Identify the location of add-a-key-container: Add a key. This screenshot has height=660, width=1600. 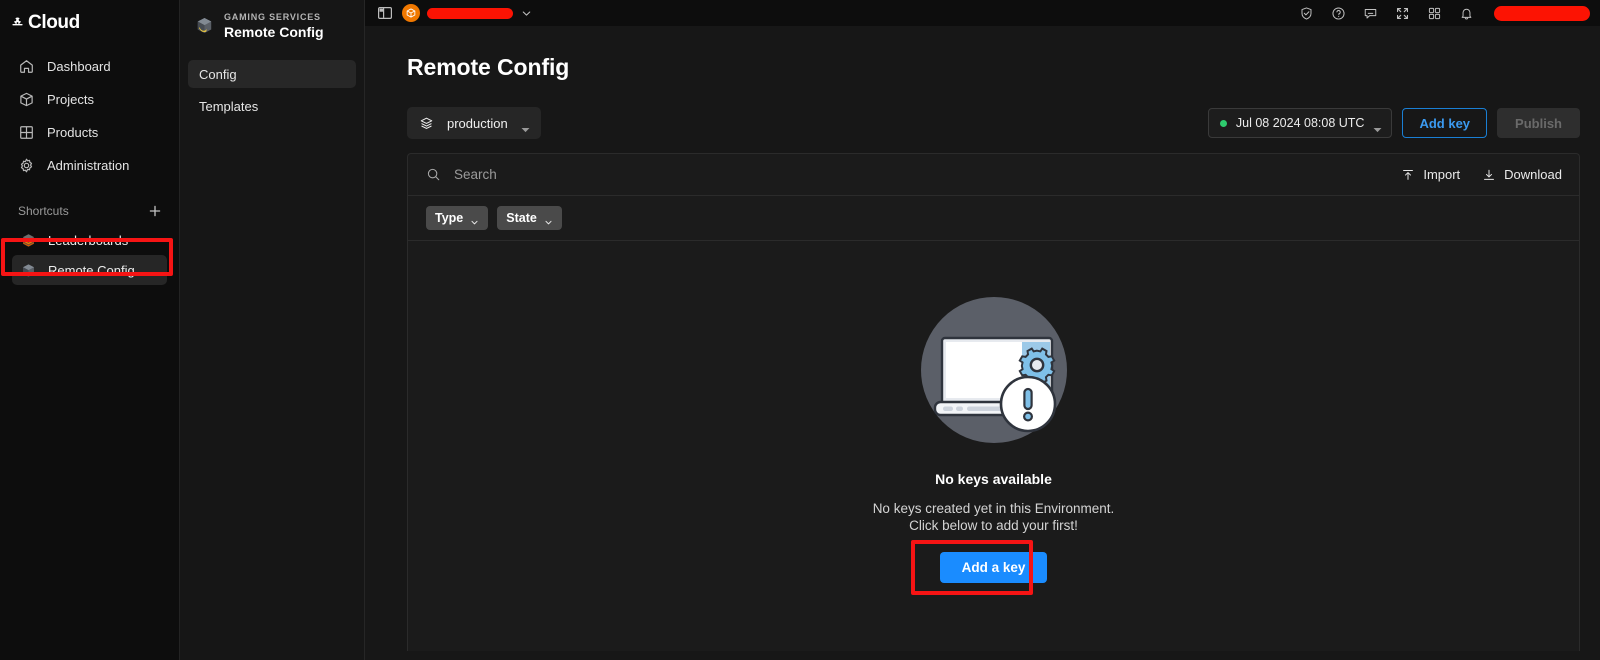
(979, 567).